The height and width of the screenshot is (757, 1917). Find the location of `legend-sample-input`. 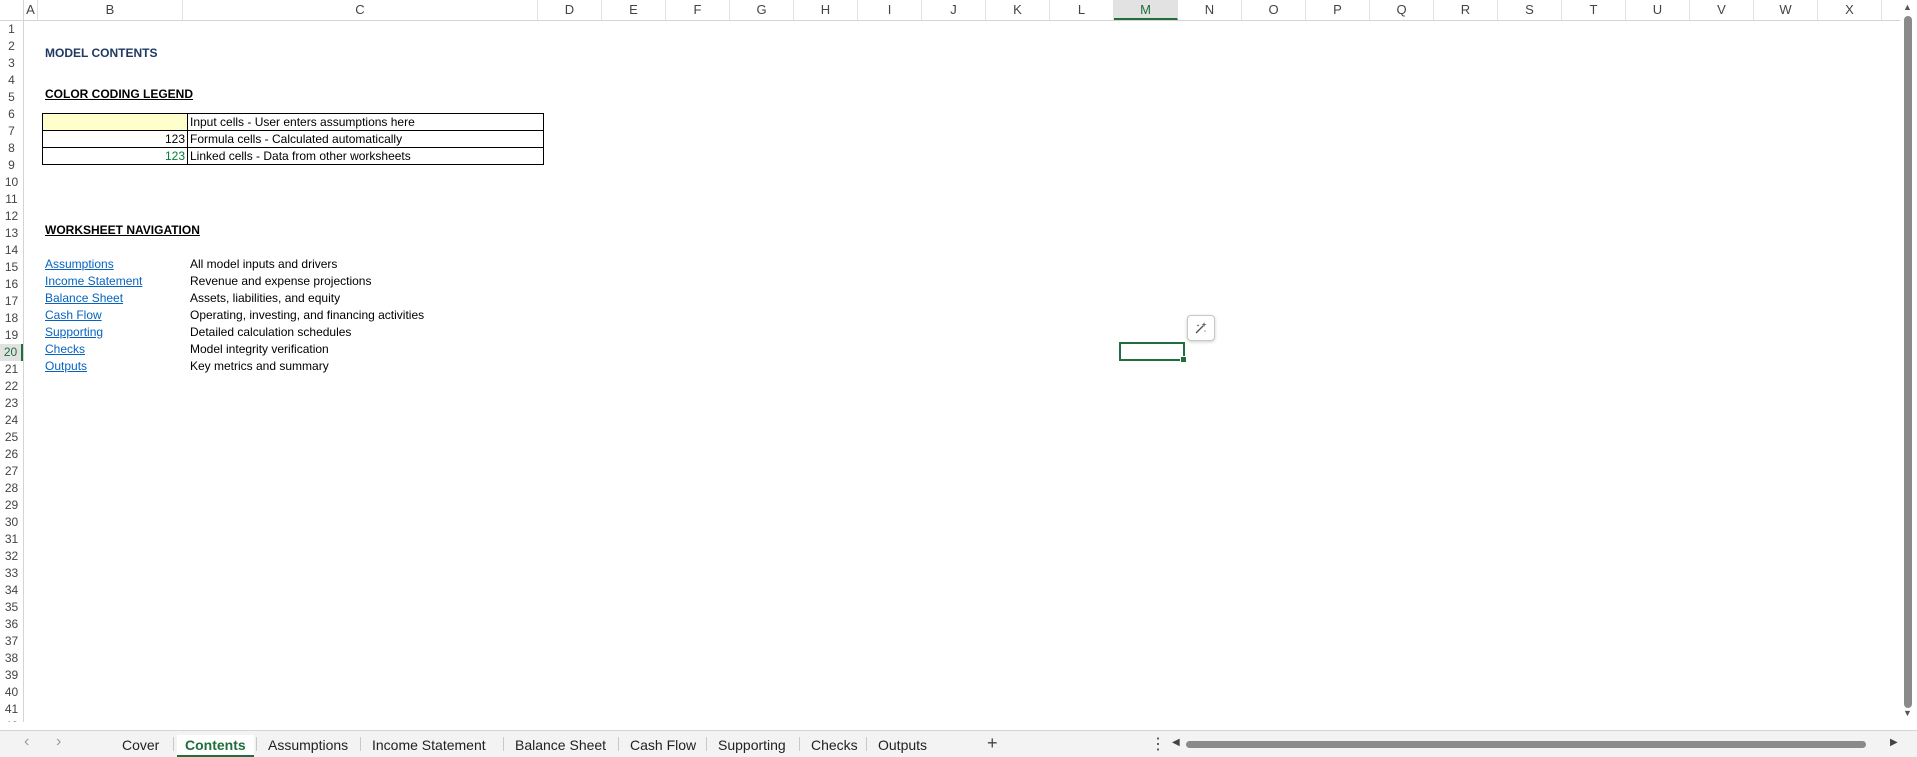

legend-sample-input is located at coordinates (115, 122).